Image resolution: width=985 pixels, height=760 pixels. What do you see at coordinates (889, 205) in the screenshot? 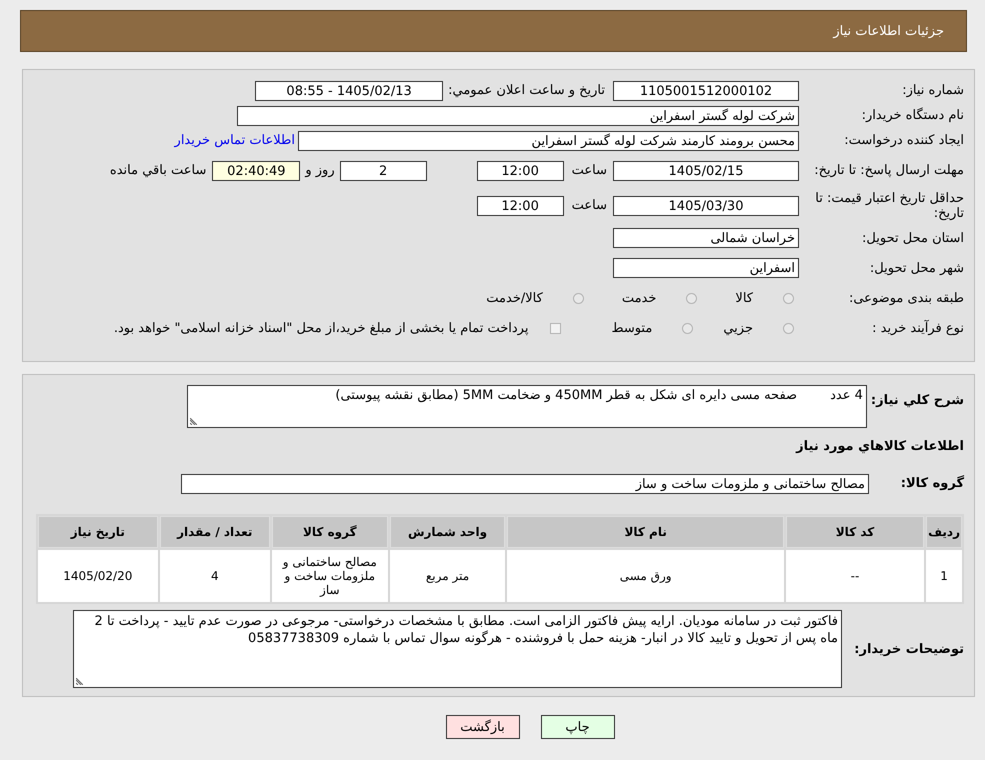
I see `field-label: حداقل تاریخ اعتبار قیمت: تا تاریخ:` at bounding box center [889, 205].